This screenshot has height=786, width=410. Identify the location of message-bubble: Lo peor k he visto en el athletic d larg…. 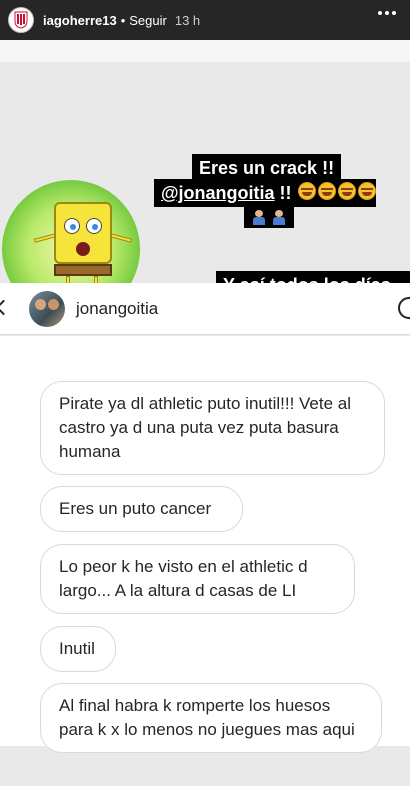
(197, 579).